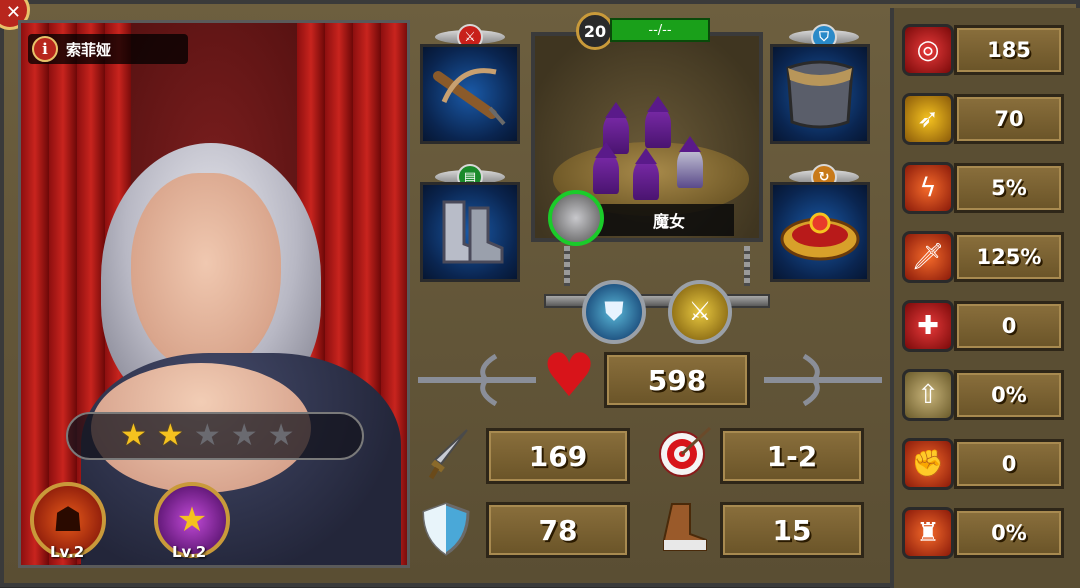  Describe the element at coordinates (928, 533) in the screenshot. I see `power-figure-icon: ♜` at that location.